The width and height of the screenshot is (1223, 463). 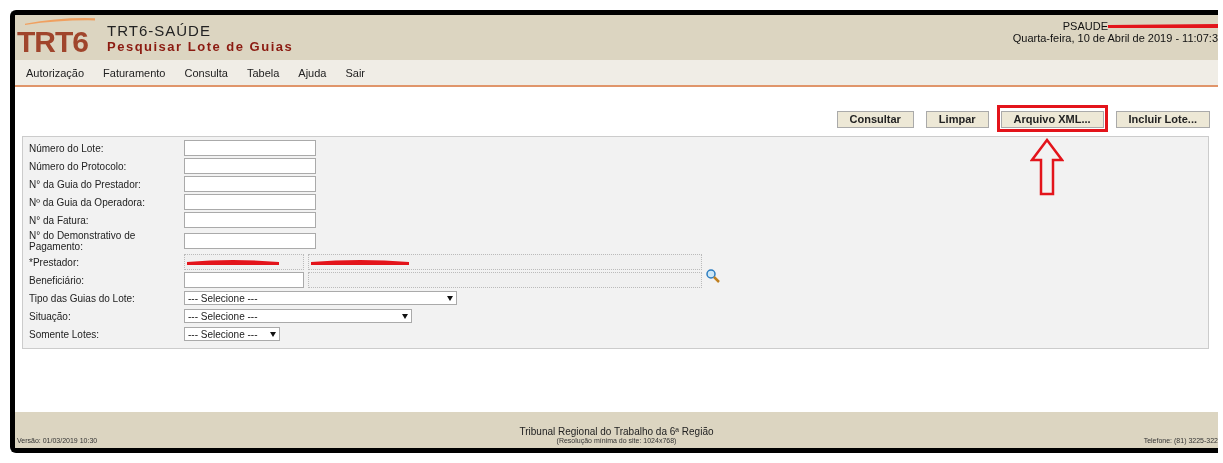 What do you see at coordinates (87, 202) in the screenshot?
I see `field-label: Nº da Guia da Operadora:` at bounding box center [87, 202].